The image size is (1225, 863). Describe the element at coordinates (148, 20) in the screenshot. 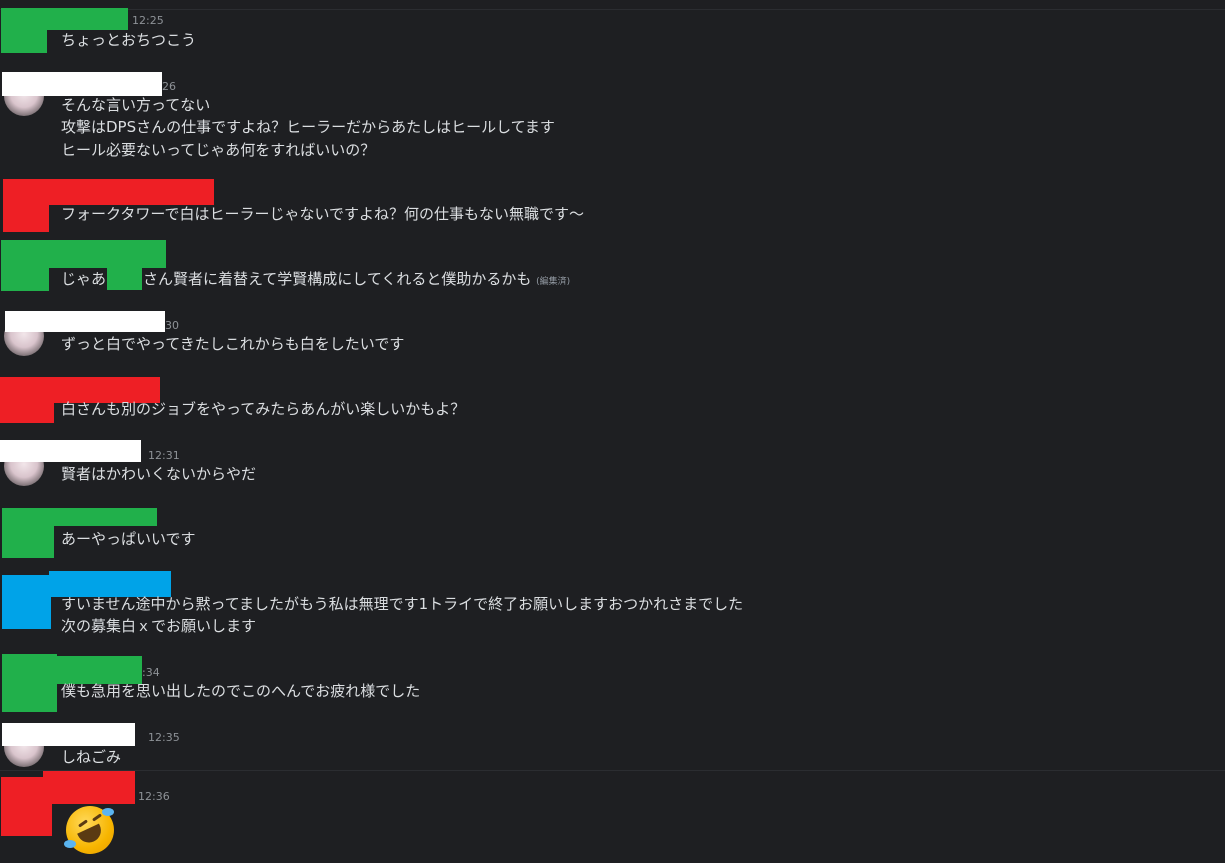

I see `message-timestamp: 12:25` at that location.